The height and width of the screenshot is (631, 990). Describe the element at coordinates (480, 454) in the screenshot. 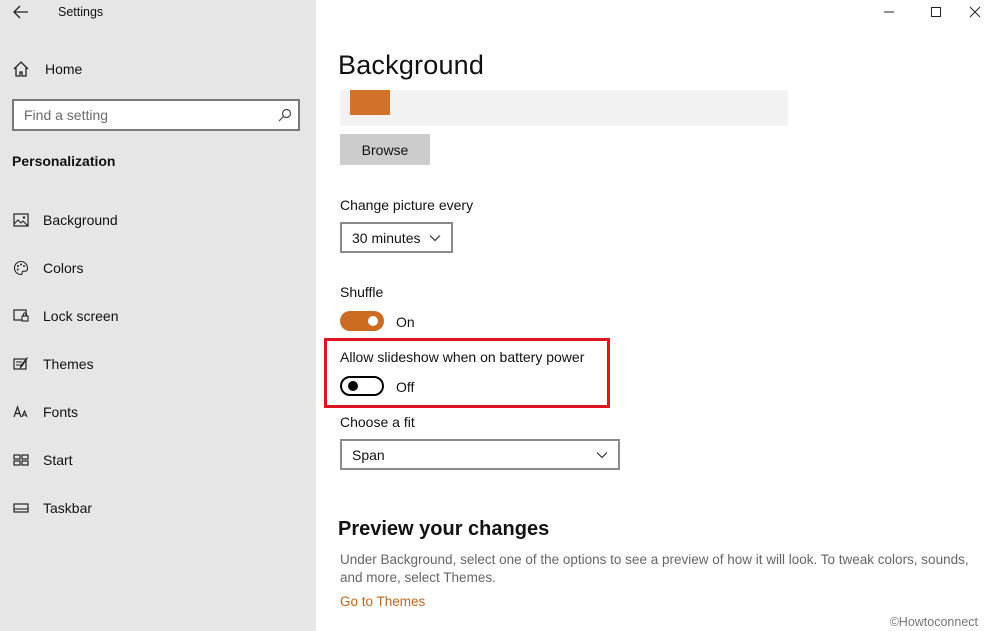

I see `choose-fit-dropdown: Span` at that location.